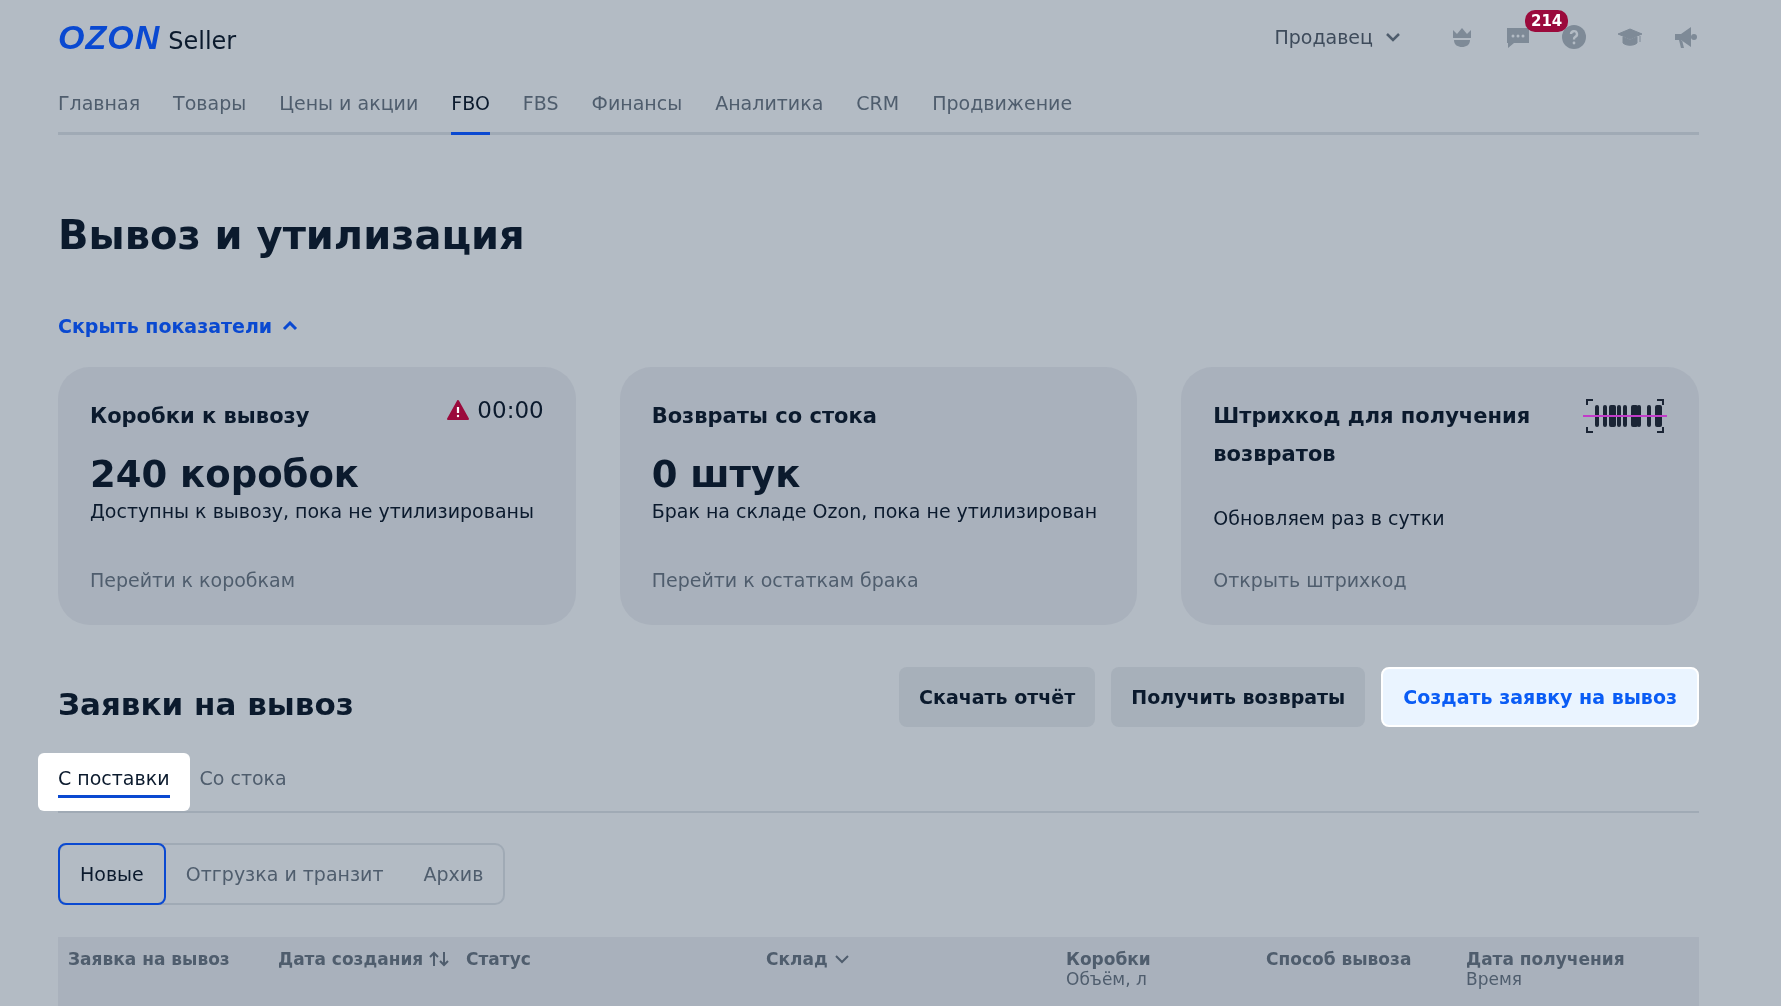 The width and height of the screenshot is (1781, 1006). Describe the element at coordinates (200, 416) in the screenshot. I see `card-title: Коробки к вывозу` at that location.